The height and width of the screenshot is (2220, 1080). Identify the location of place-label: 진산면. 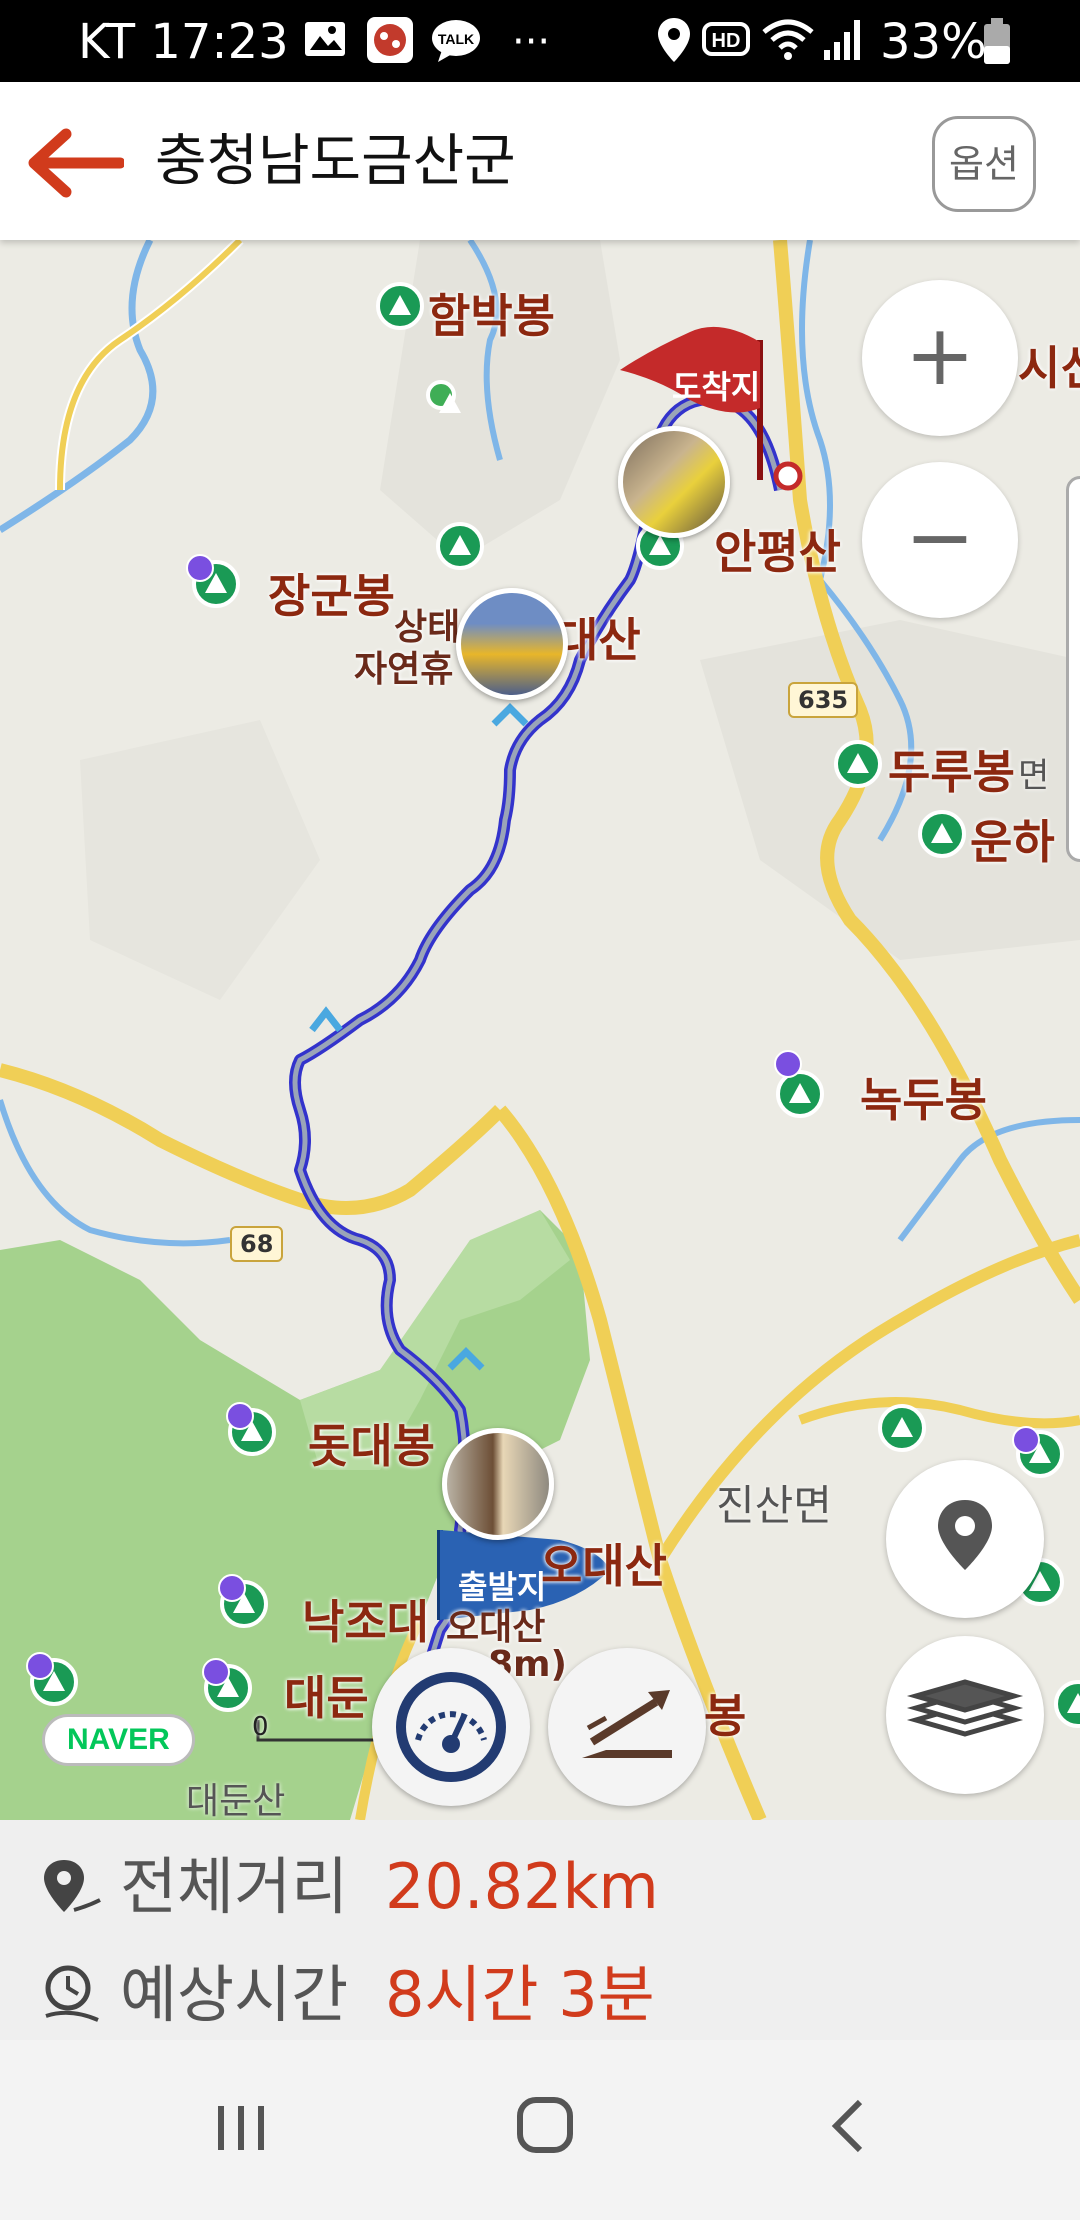
(774, 1505).